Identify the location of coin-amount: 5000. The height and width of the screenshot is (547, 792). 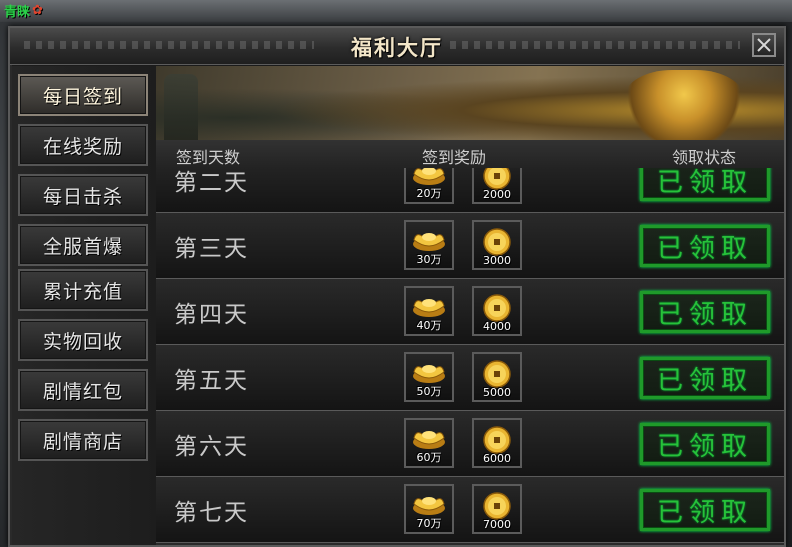
(497, 392).